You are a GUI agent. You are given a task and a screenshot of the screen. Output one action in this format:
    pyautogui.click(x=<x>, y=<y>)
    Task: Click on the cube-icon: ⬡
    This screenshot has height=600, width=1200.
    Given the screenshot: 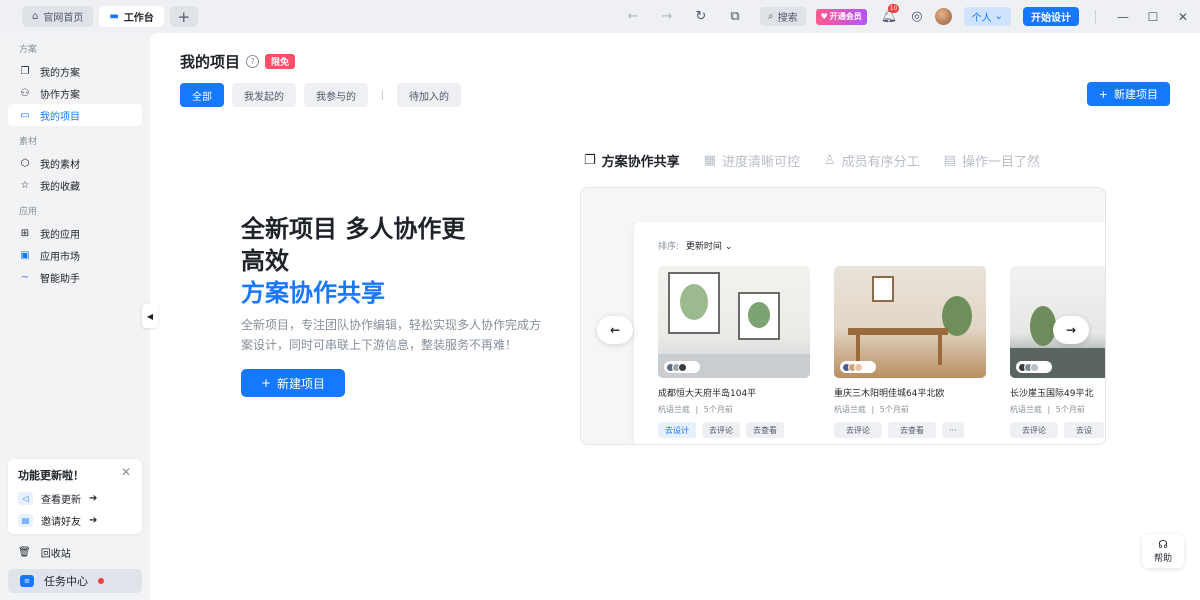 What is the action you would take?
    pyautogui.click(x=25, y=163)
    